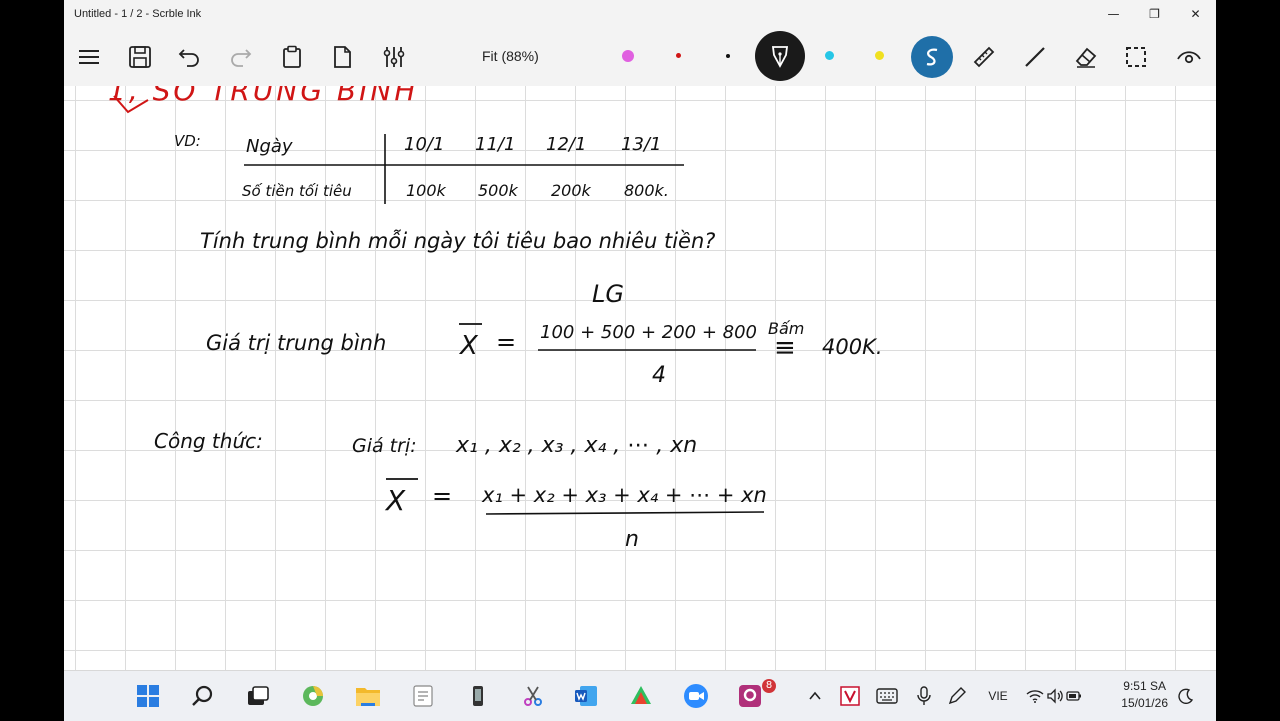 The image size is (1280, 721). What do you see at coordinates (571, 190) in the screenshot?
I see `table-amount-3: 200k` at bounding box center [571, 190].